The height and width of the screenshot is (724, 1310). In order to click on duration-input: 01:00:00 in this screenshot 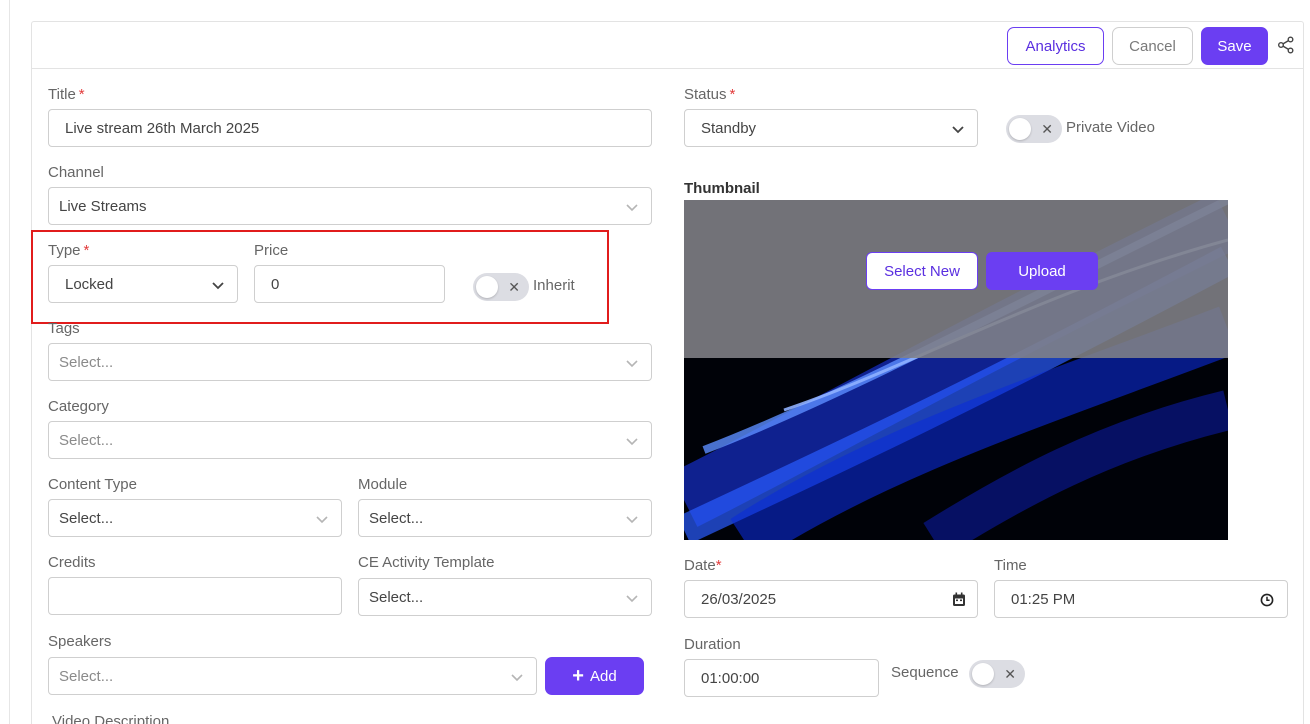, I will do `click(781, 678)`.